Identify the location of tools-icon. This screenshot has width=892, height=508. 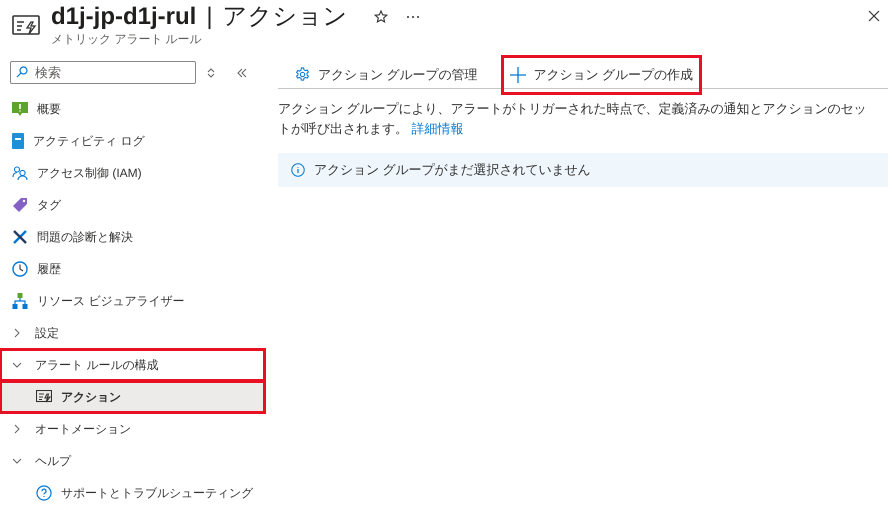
(20, 237).